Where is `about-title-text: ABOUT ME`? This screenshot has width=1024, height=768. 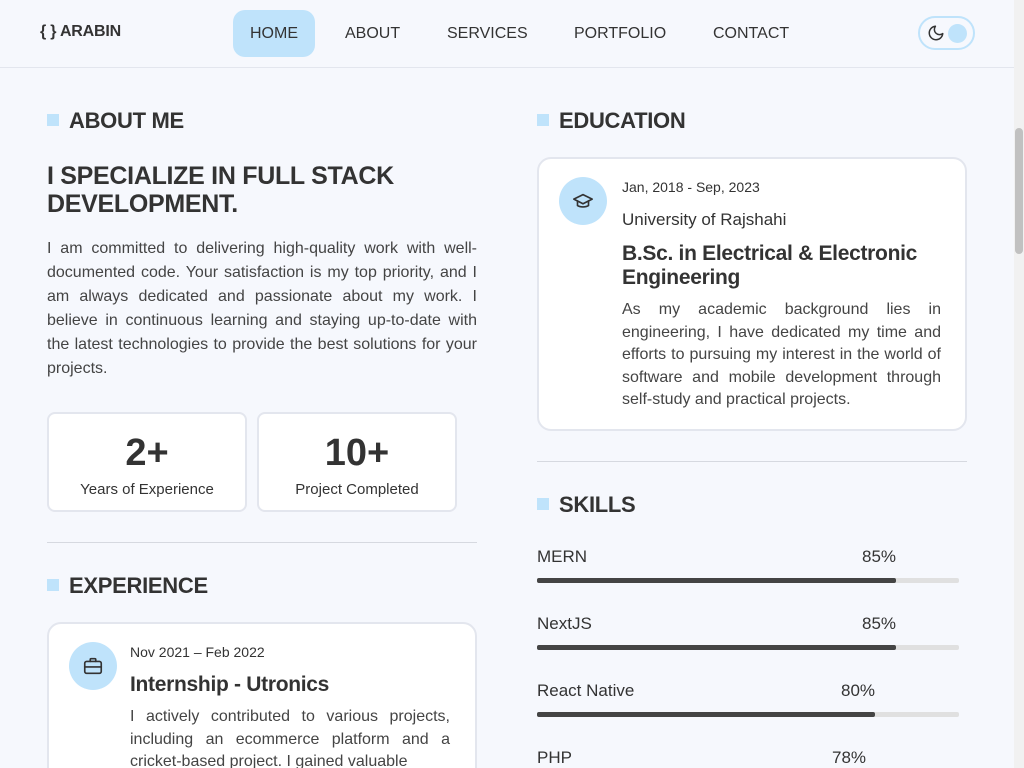 about-title-text: ABOUT ME is located at coordinates (126, 120).